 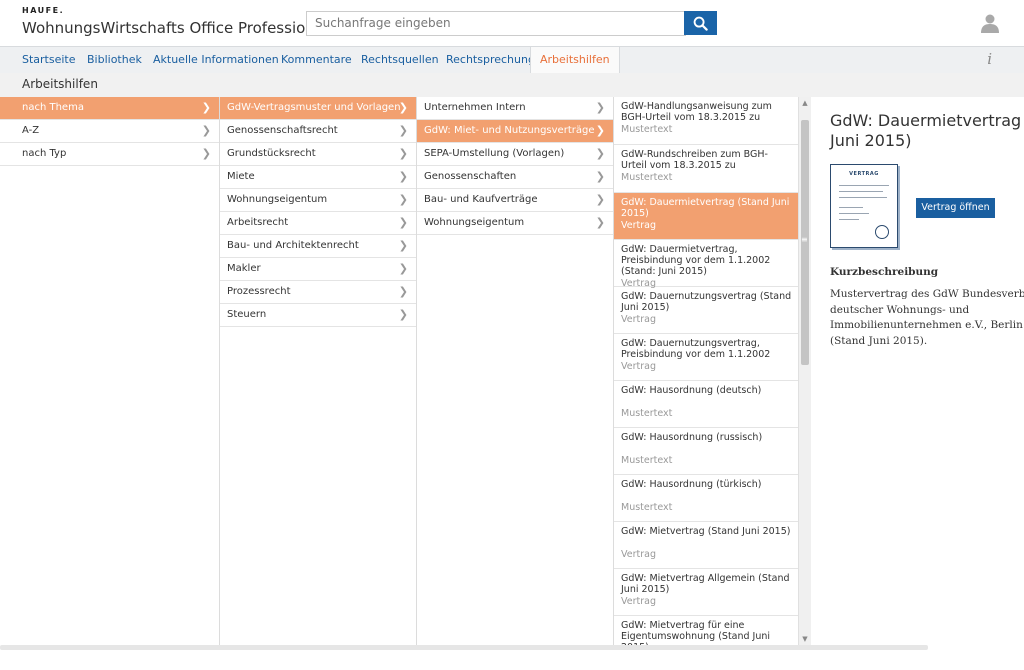 I want to click on grip-icon: ≡, so click(x=804, y=239).